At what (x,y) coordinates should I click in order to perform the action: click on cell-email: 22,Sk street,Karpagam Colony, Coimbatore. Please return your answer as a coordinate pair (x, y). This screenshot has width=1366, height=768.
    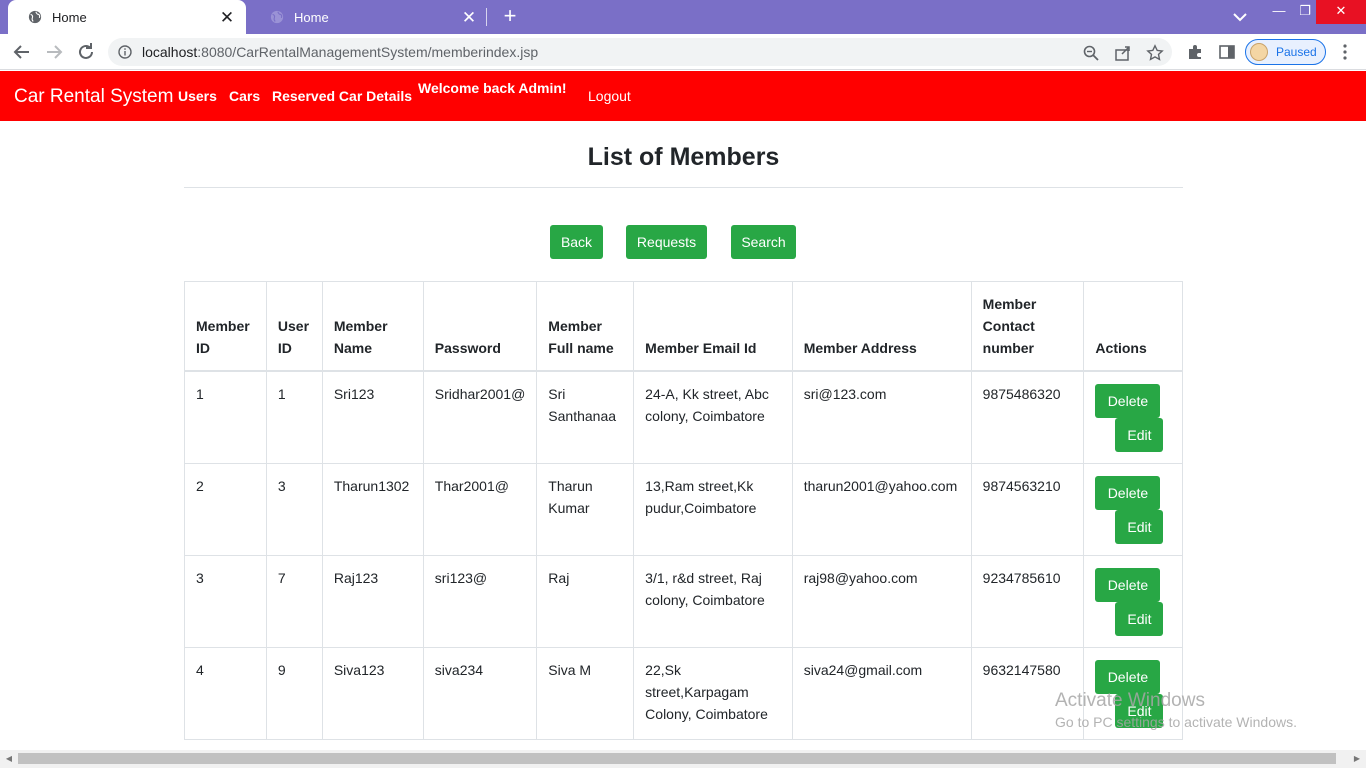
    Looking at the image, I should click on (713, 693).